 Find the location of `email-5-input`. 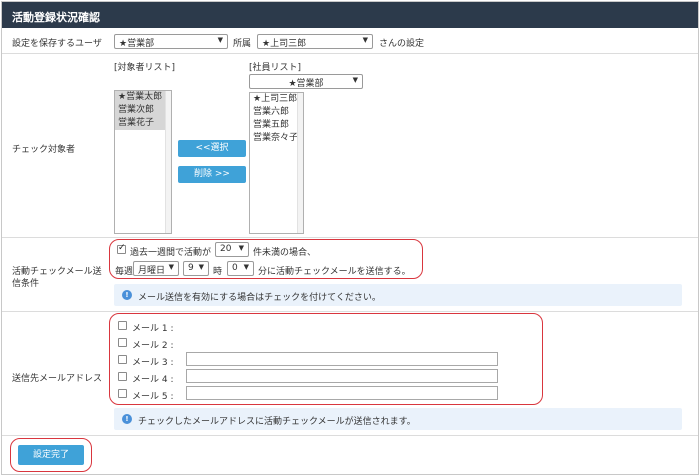

email-5-input is located at coordinates (342, 393).